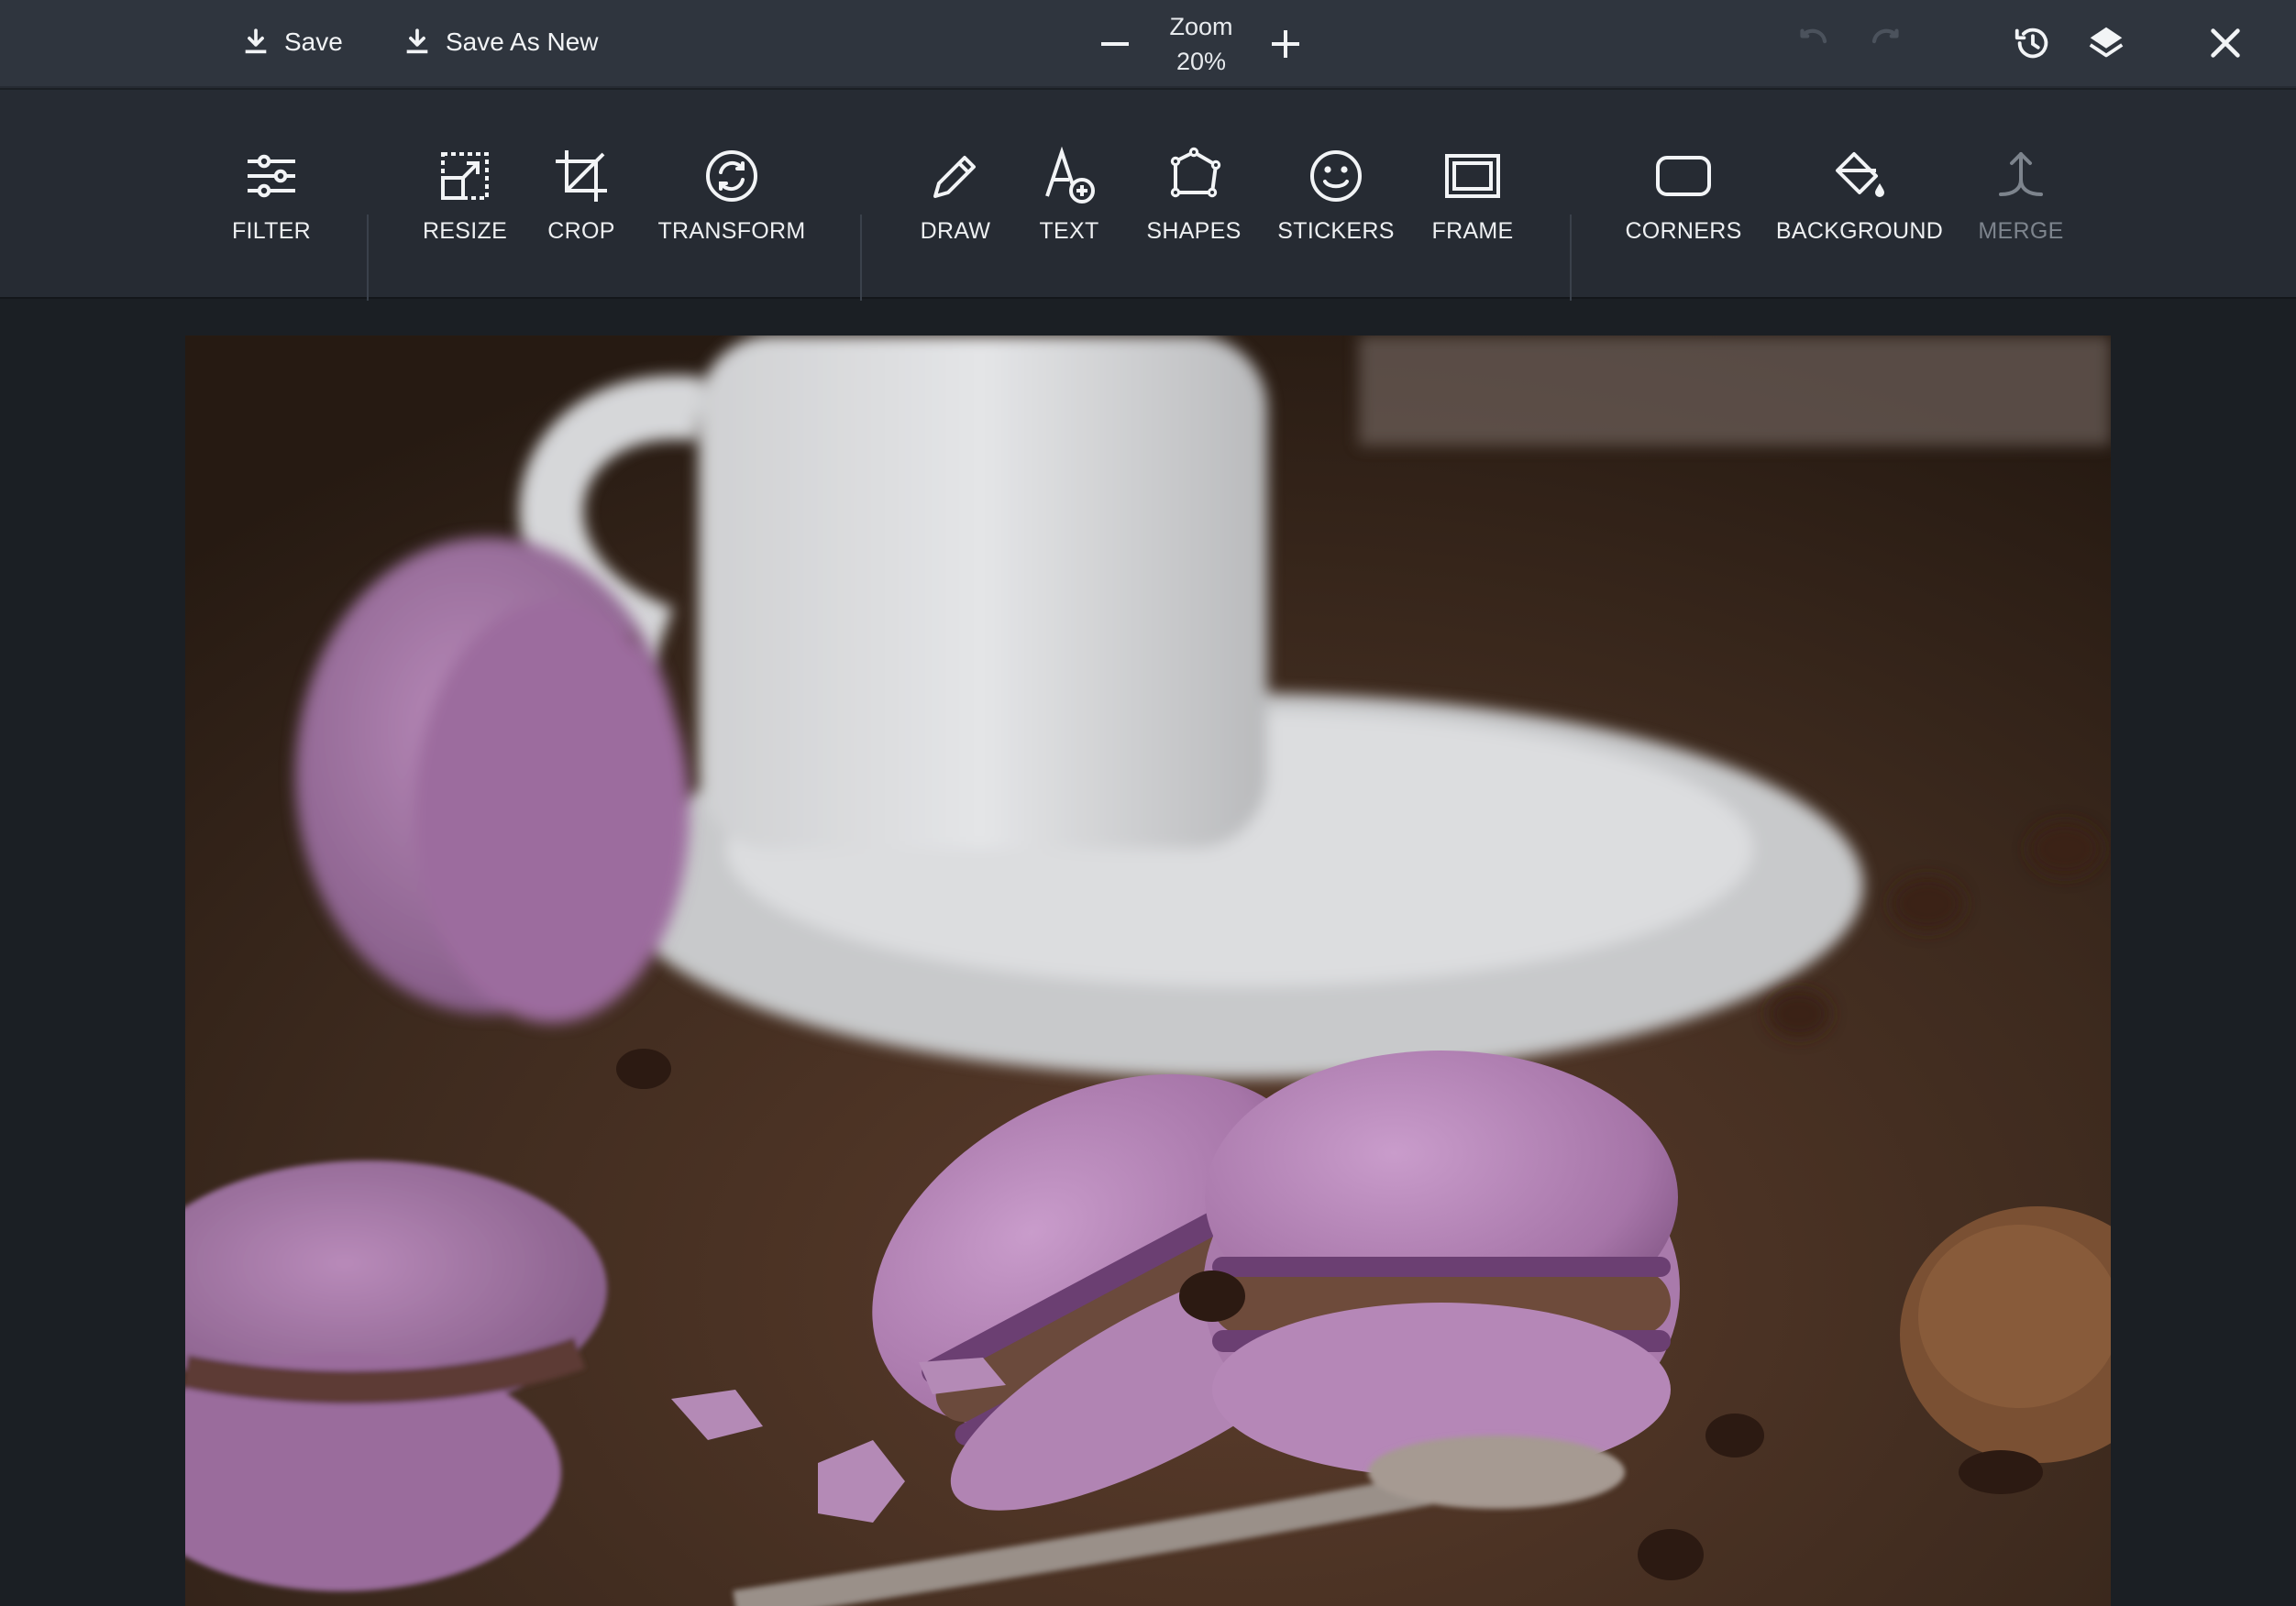 The image size is (2296, 1606). What do you see at coordinates (522, 42) in the screenshot?
I see `save-as-new-label: Save As New` at bounding box center [522, 42].